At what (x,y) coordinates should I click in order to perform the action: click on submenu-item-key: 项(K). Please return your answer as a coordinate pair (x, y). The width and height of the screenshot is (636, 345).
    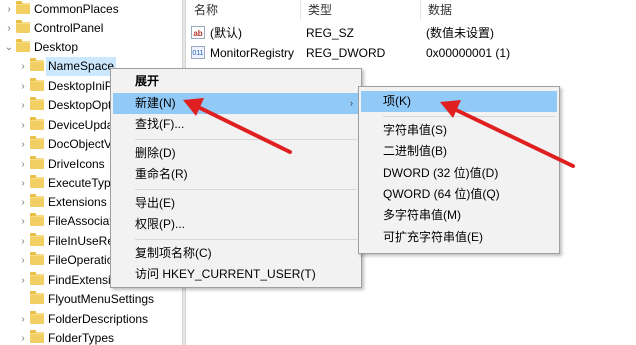
    Looking at the image, I should click on (459, 101).